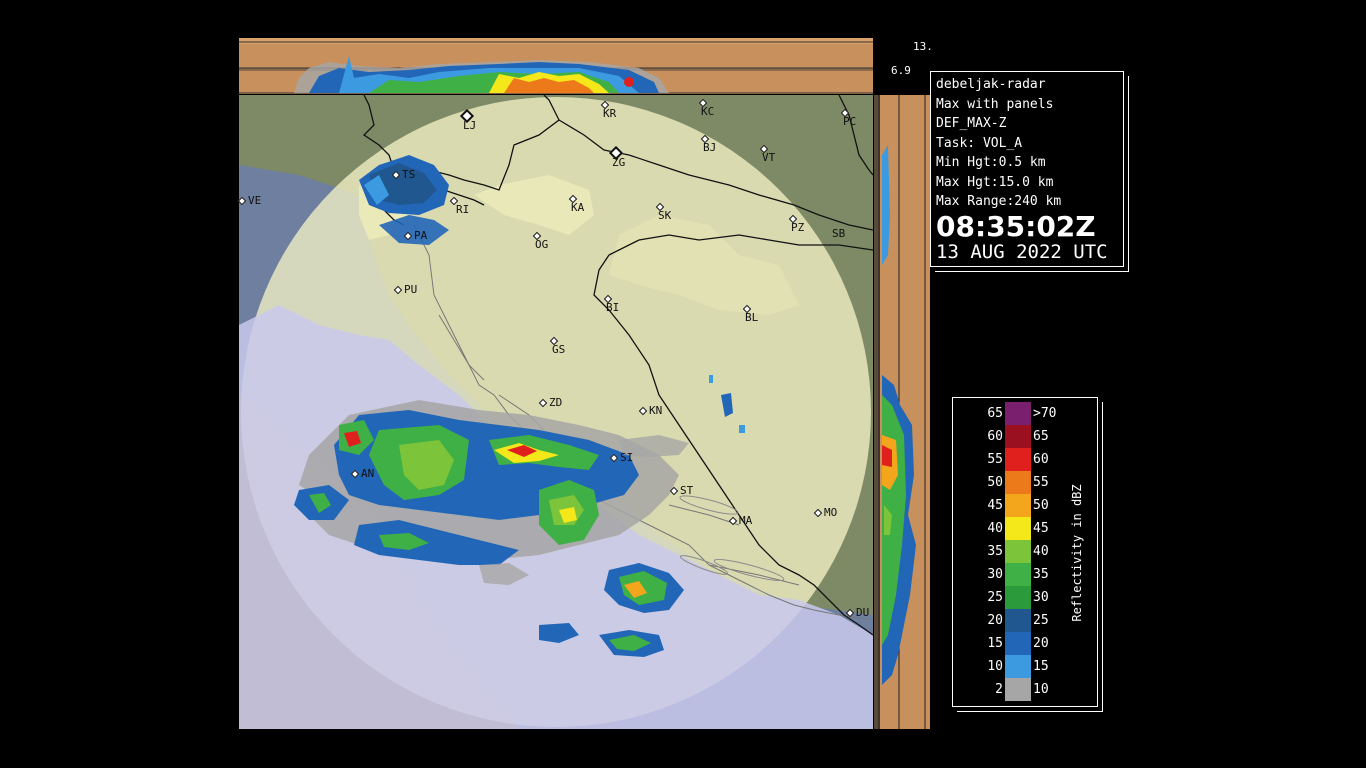 The image size is (1366, 768). What do you see at coordinates (971, 123) in the screenshot?
I see `config-name: DEF_MAX-Z` at bounding box center [971, 123].